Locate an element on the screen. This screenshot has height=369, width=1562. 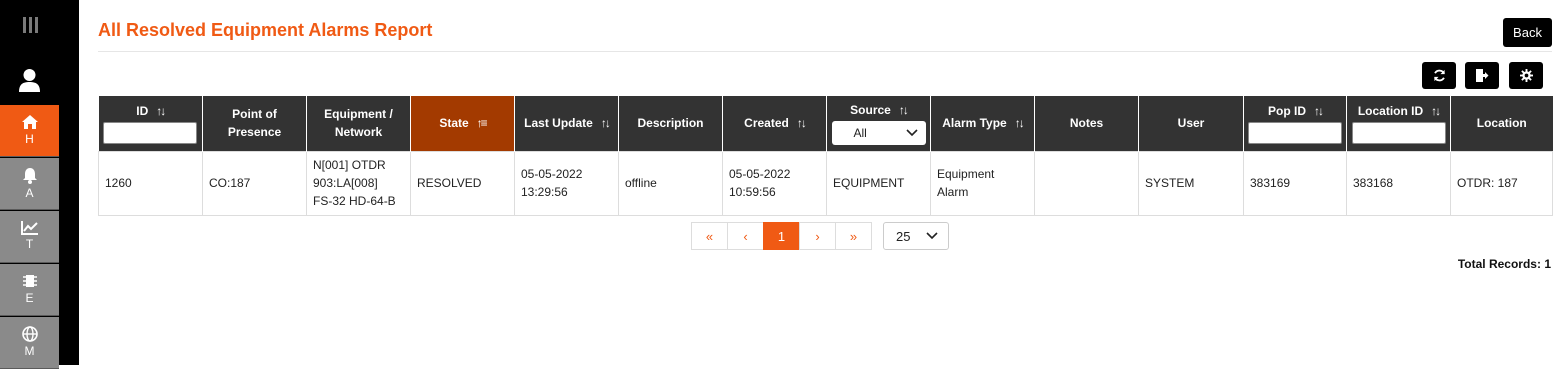
cell-notes is located at coordinates (1086, 183).